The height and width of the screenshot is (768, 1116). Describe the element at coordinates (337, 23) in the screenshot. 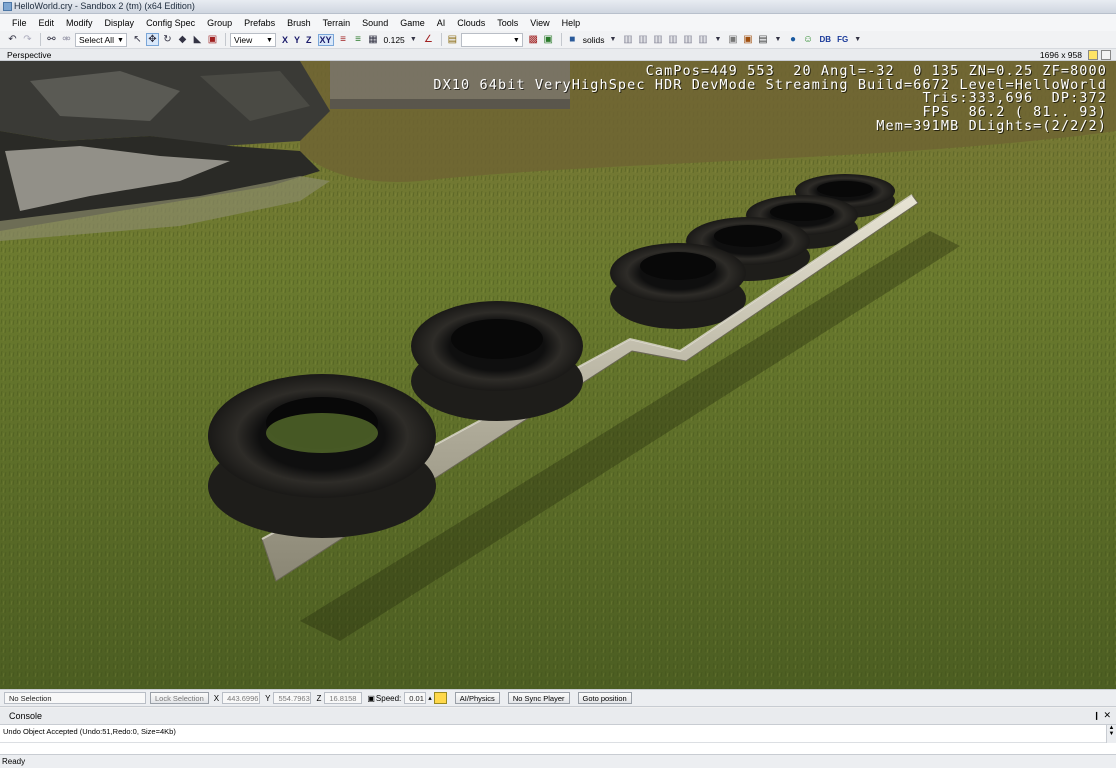

I see `menu-terrain: Terrain` at that location.